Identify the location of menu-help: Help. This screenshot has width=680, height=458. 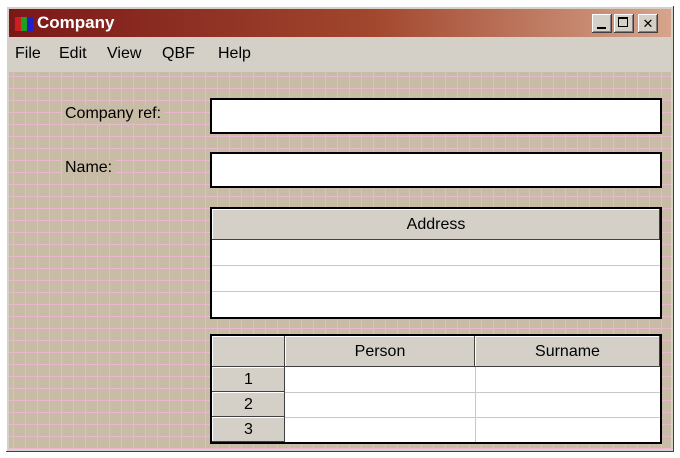
(234, 54).